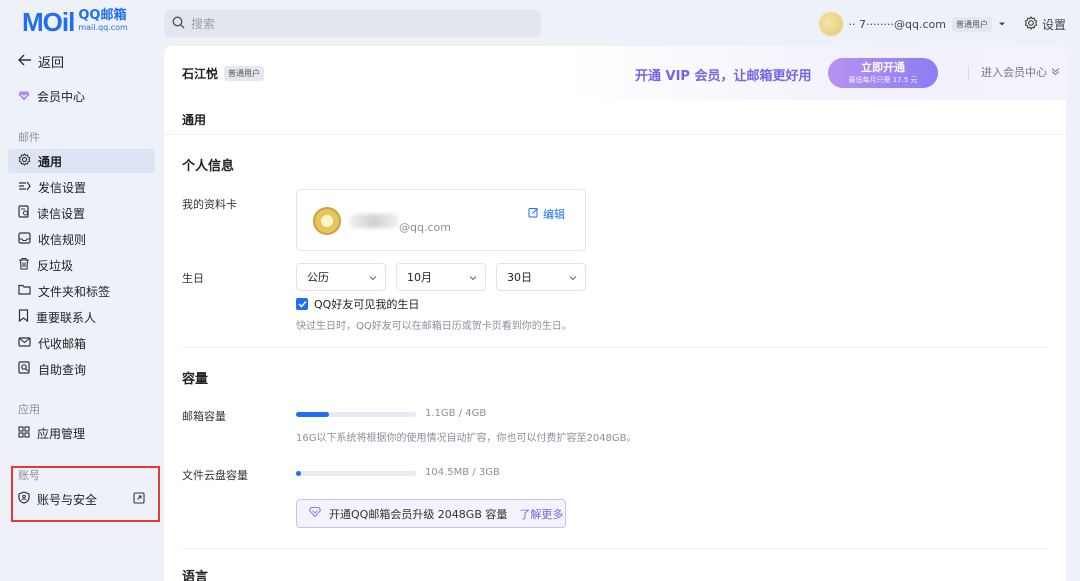 This screenshot has width=1080, height=581. Describe the element at coordinates (62, 369) in the screenshot. I see `sidebar-item-label: 自助查询` at that location.